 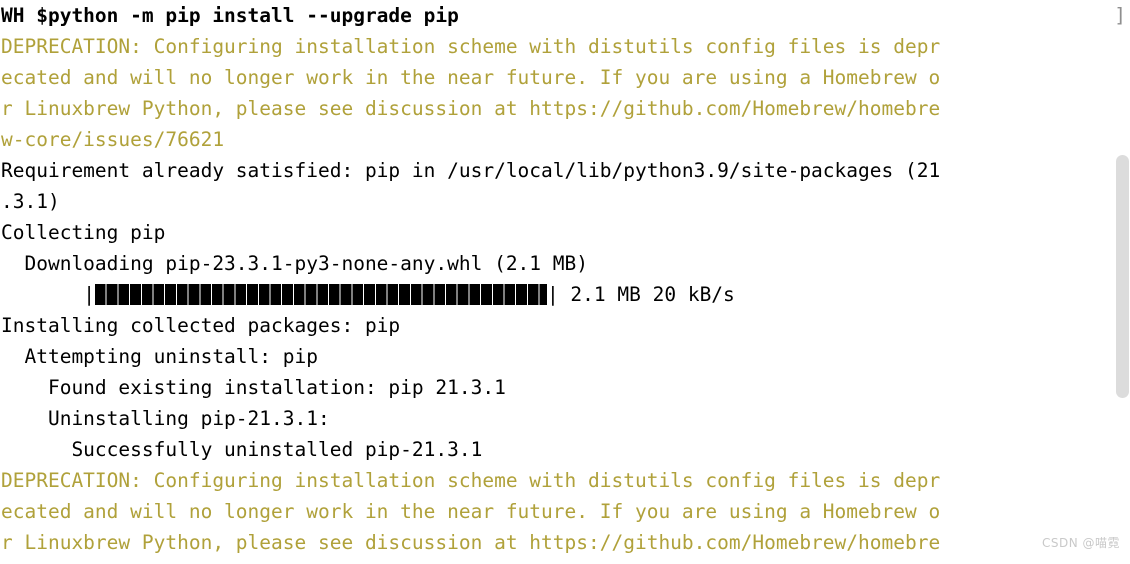 What do you see at coordinates (646, 294) in the screenshot?
I see `progress-stats: 2.1 MB 20 kB/s` at bounding box center [646, 294].